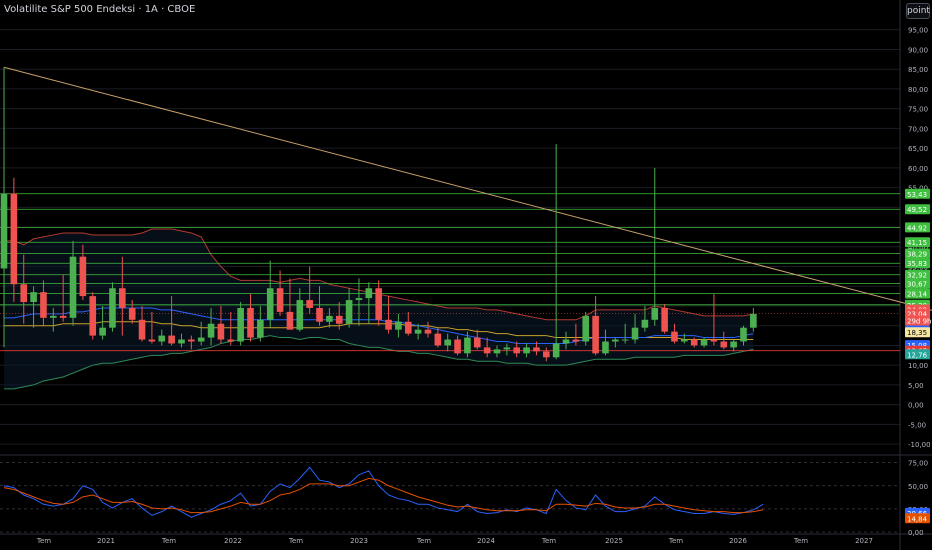 Image resolution: width=932 pixels, height=550 pixels. Describe the element at coordinates (917, 195) in the screenshot. I see `price-label: 53,43` at that location.